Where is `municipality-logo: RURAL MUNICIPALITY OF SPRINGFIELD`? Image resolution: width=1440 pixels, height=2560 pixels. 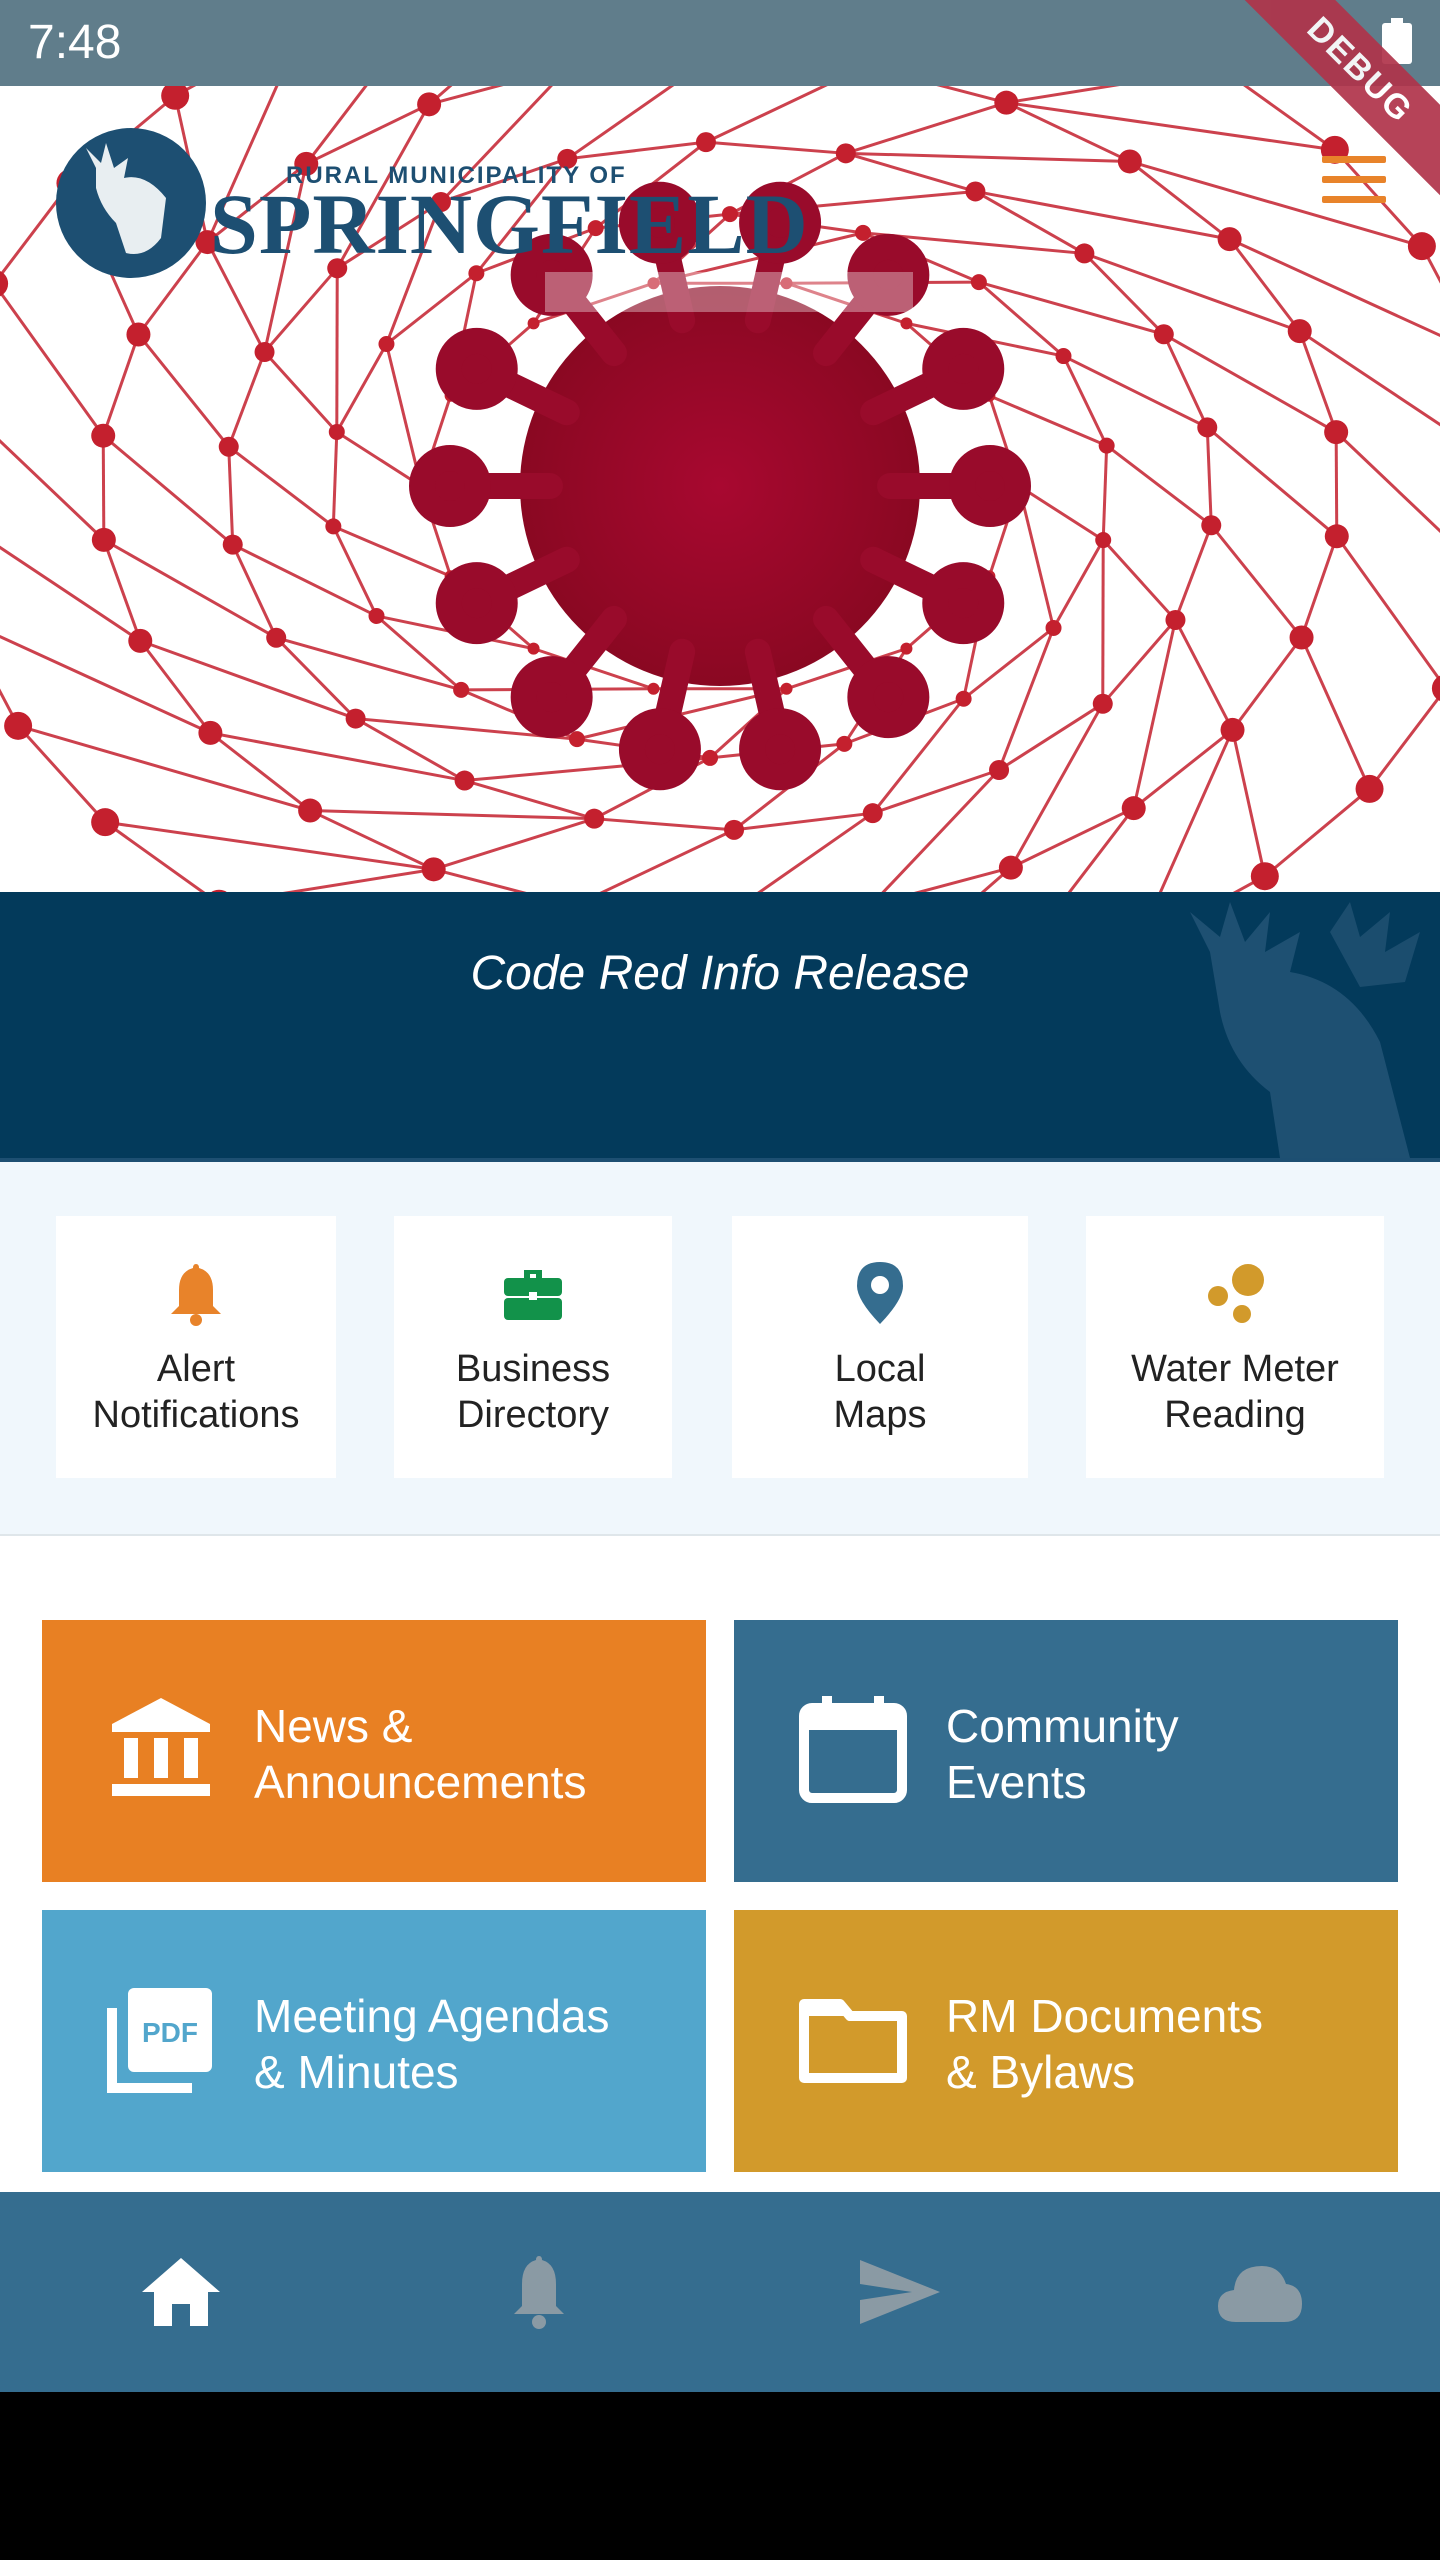
municipality-logo: RURAL MUNICIPALITY OF SPRINGFIELD is located at coordinates (429, 193).